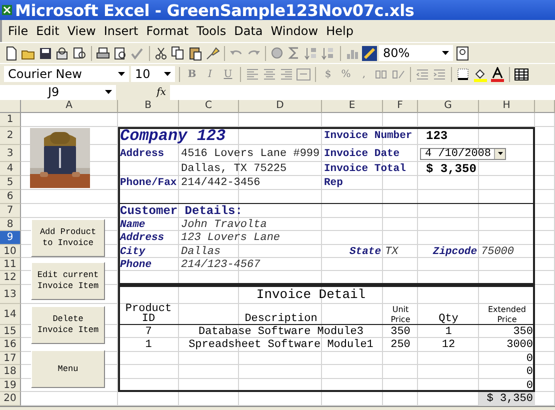 Image resolution: width=555 pixels, height=410 pixels. What do you see at coordinates (401, 331) in the screenshot?
I see `table-cell-text: 350` at bounding box center [401, 331].